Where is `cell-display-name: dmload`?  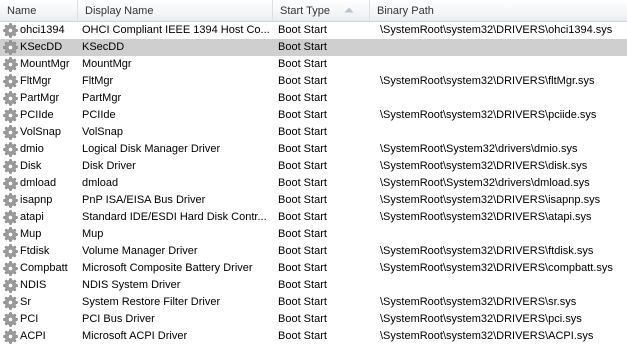 cell-display-name: dmload is located at coordinates (100, 183).